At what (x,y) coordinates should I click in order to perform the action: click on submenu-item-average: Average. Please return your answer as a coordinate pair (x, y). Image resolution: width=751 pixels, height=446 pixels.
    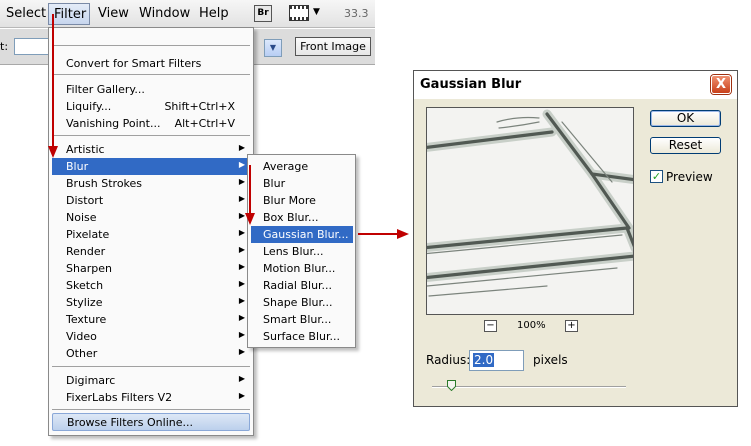
    Looking at the image, I should click on (302, 166).